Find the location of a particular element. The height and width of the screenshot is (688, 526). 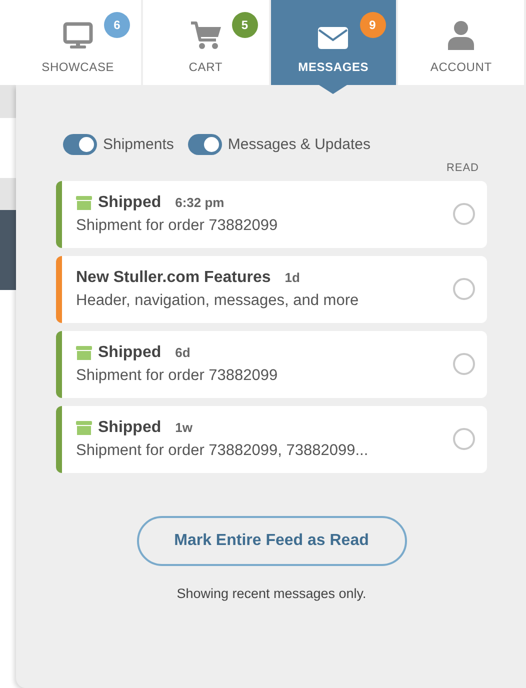

toggle-label: Messages & Updates is located at coordinates (299, 144).